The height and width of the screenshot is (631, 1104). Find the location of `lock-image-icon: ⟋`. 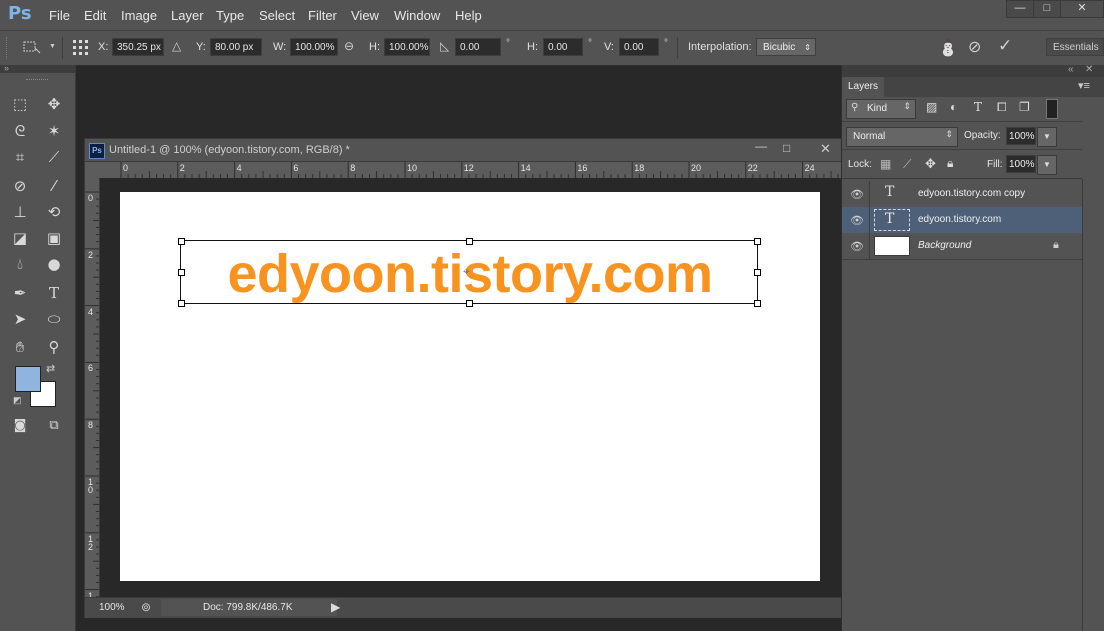

lock-image-icon: ⟋ is located at coordinates (907, 164).